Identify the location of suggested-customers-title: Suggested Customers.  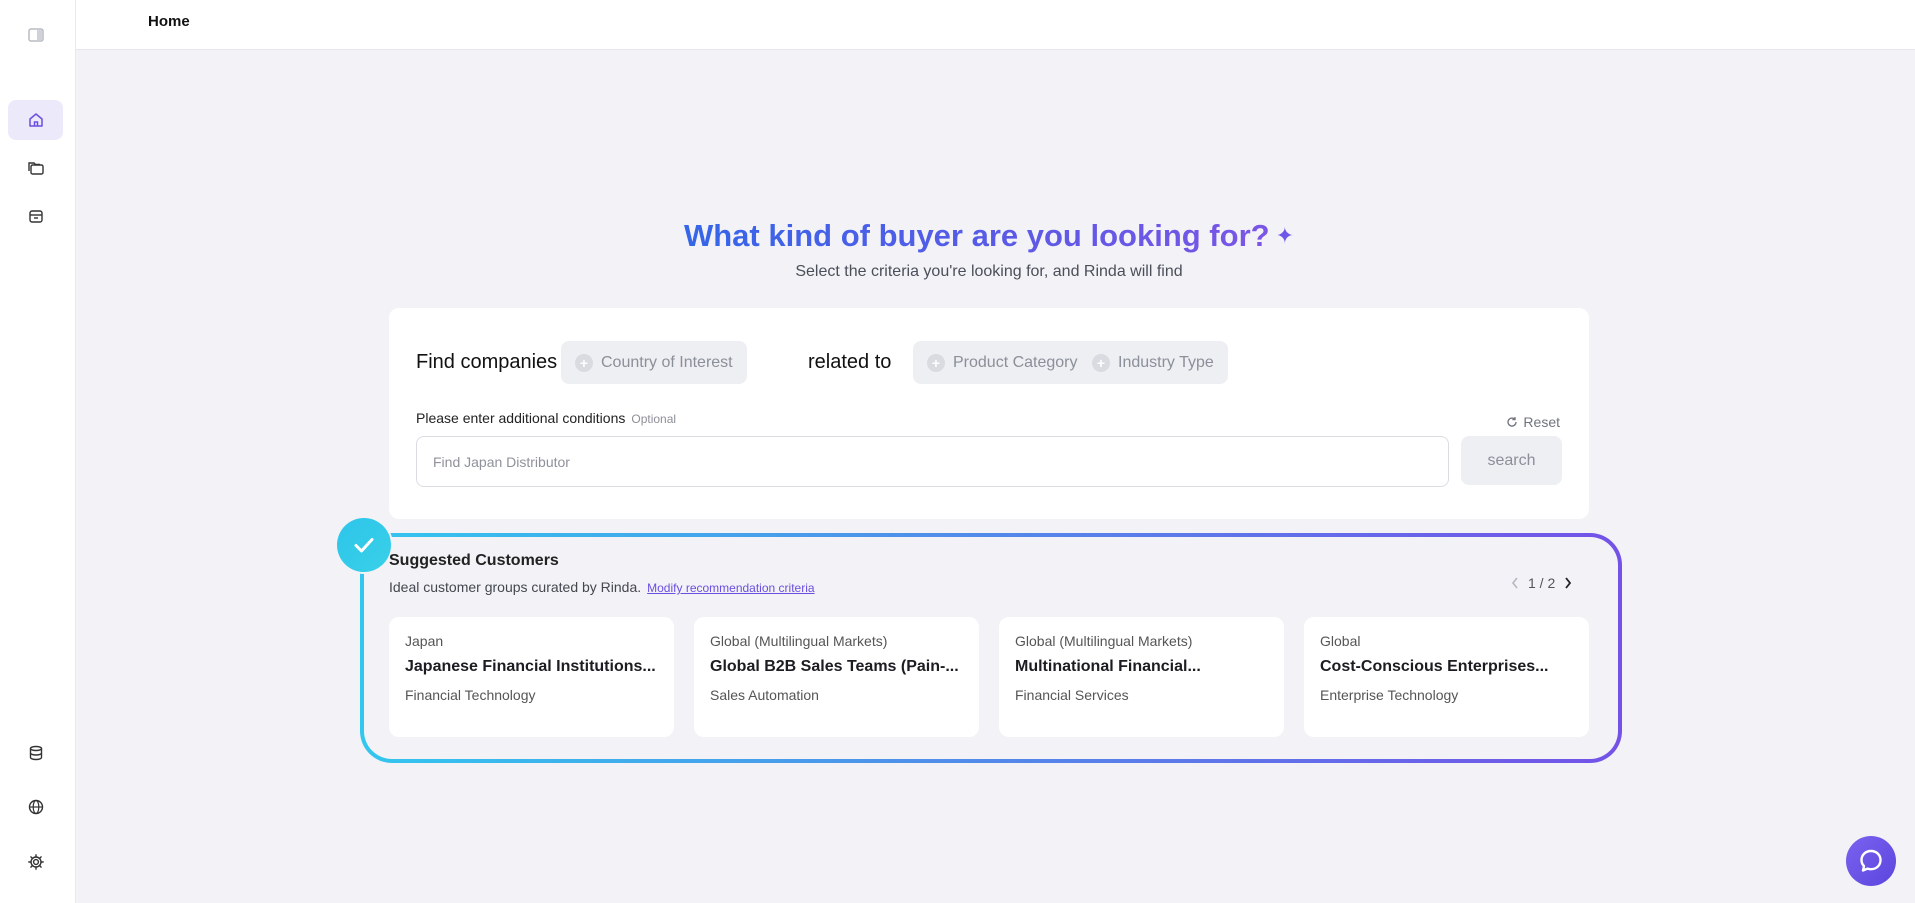
(474, 560).